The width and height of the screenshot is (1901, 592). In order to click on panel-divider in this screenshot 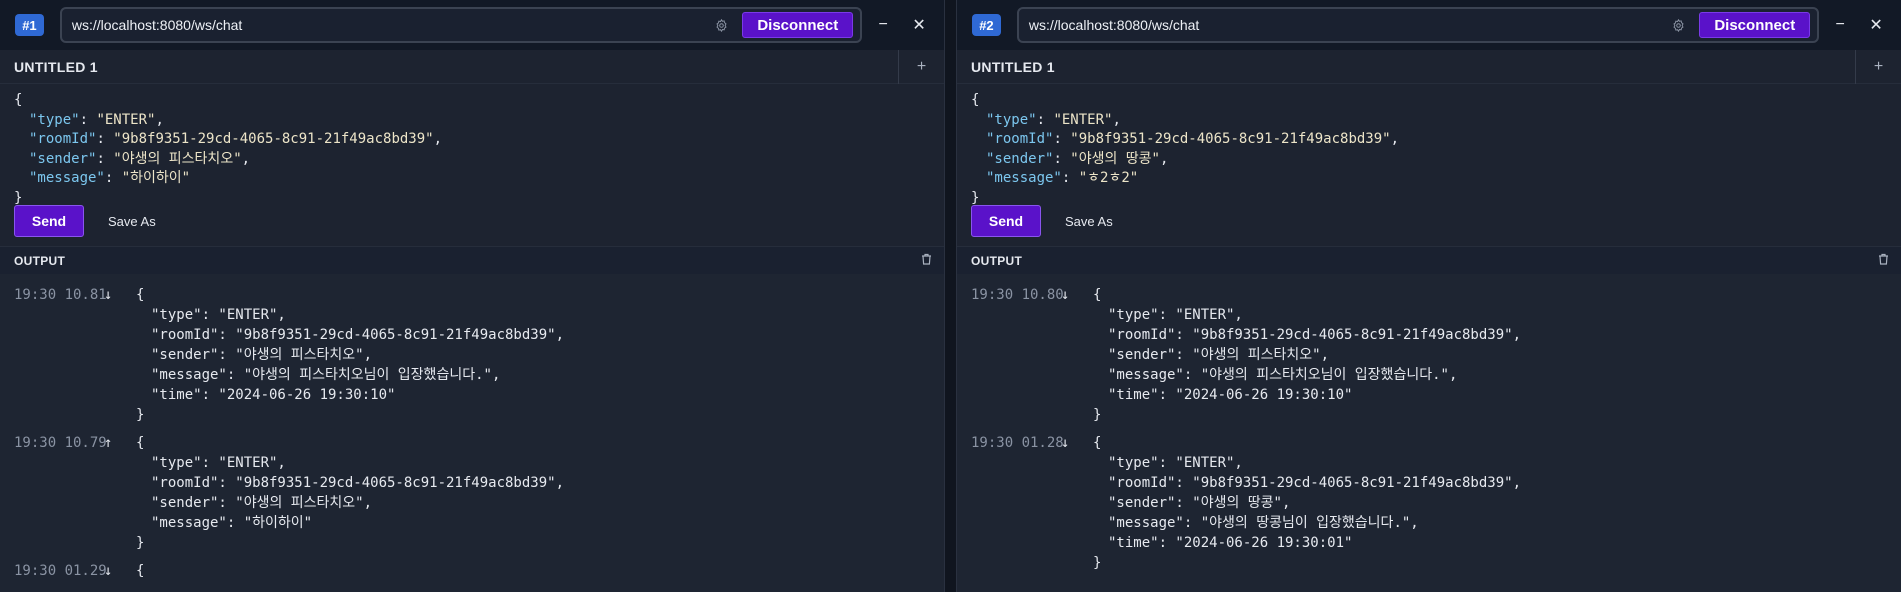, I will do `click(950, 296)`.